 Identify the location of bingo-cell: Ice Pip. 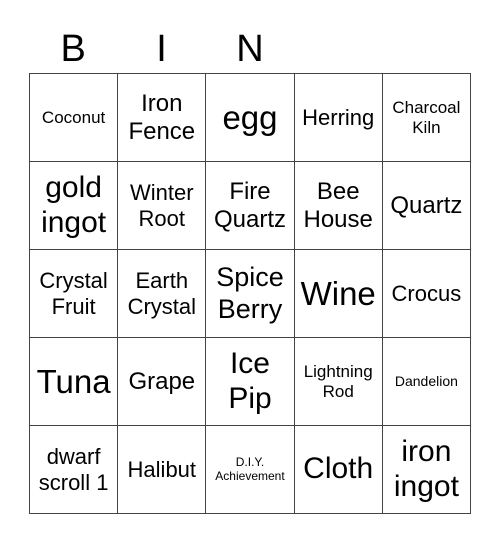
(250, 382).